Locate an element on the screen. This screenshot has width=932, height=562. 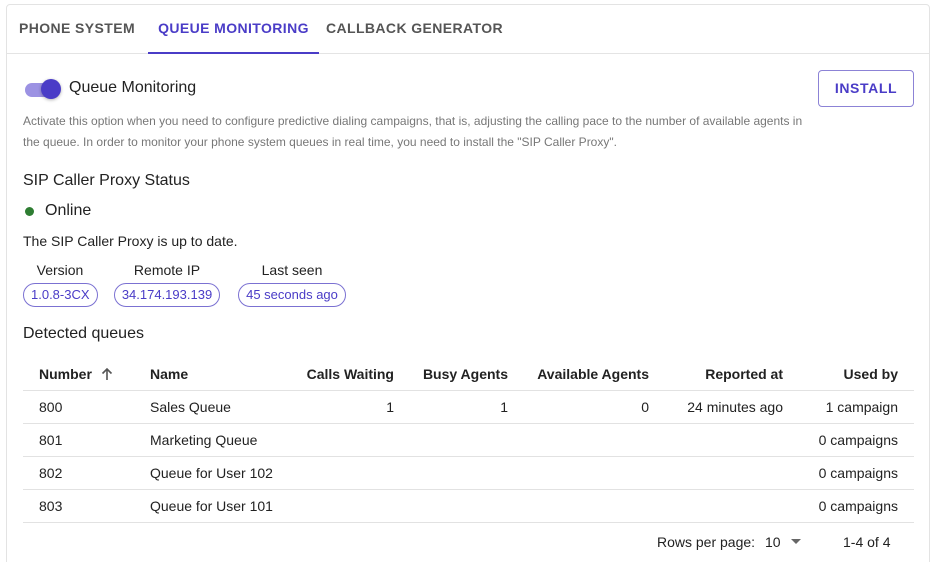
remote-ip-info: Remote IP 34.174.193.139 is located at coordinates (167, 284).